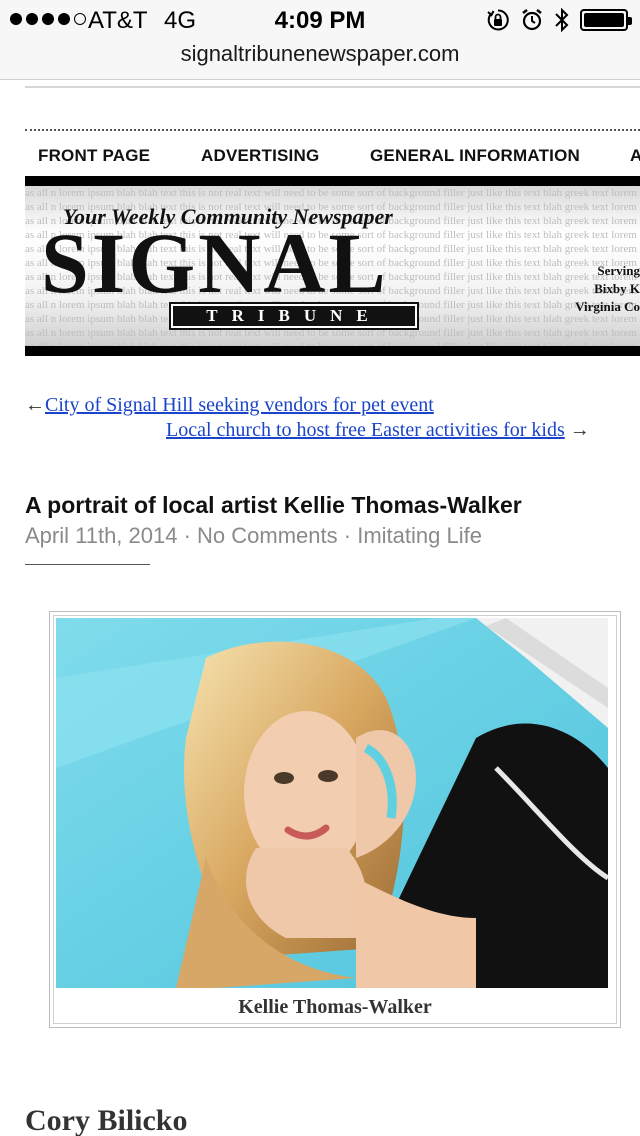  What do you see at coordinates (475, 156) in the screenshot?
I see `nav-general-information: GENERAL INFORMATION` at bounding box center [475, 156].